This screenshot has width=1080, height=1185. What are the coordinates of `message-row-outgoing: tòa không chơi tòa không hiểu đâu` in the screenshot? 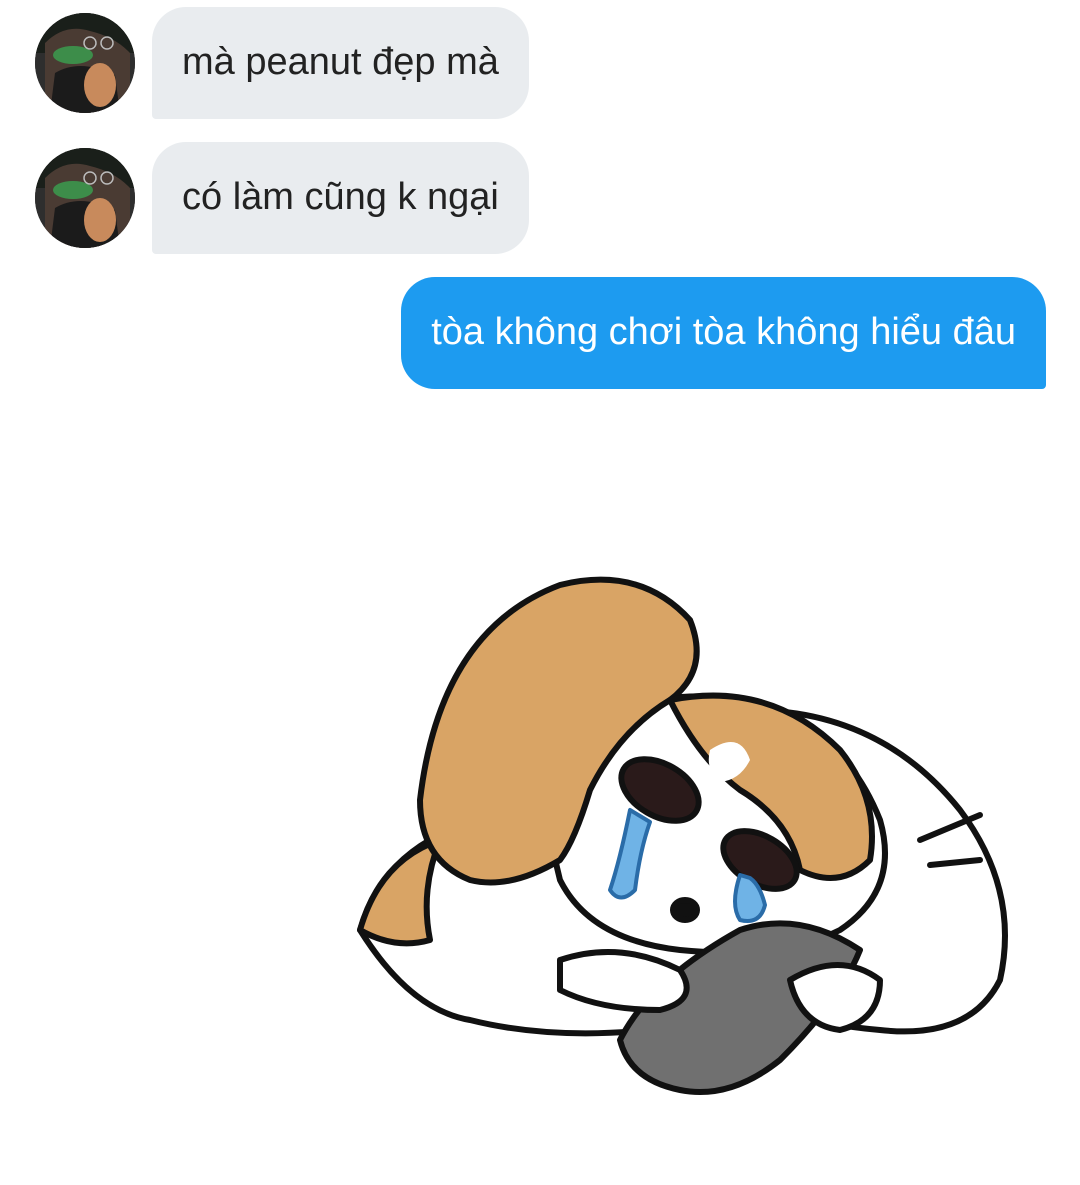 It's located at (723, 333).